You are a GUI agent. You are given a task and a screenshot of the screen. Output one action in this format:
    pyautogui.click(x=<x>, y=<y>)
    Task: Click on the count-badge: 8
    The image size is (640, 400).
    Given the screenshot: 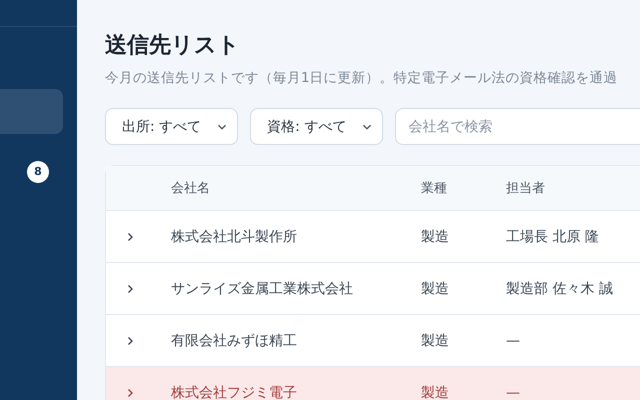 What is the action you would take?
    pyautogui.click(x=38, y=171)
    